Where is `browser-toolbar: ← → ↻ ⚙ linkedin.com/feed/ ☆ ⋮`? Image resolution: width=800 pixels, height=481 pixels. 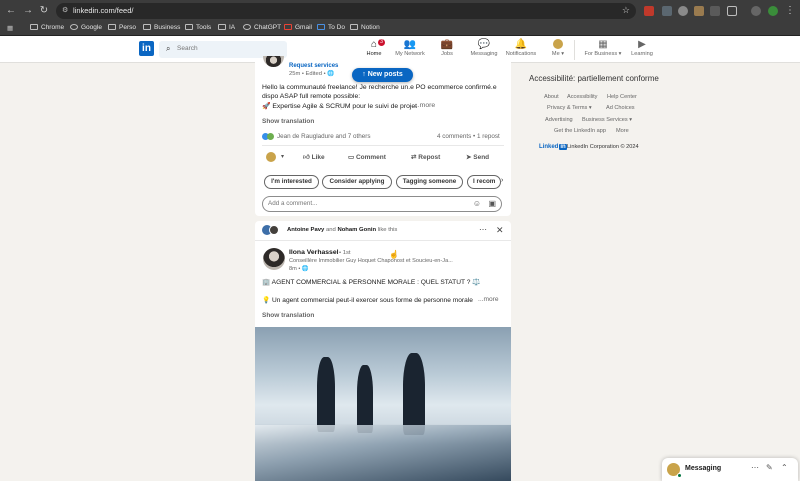
browser-toolbar: ← → ↻ ⚙ linkedin.com/feed/ ☆ ⋮ is located at coordinates (400, 10).